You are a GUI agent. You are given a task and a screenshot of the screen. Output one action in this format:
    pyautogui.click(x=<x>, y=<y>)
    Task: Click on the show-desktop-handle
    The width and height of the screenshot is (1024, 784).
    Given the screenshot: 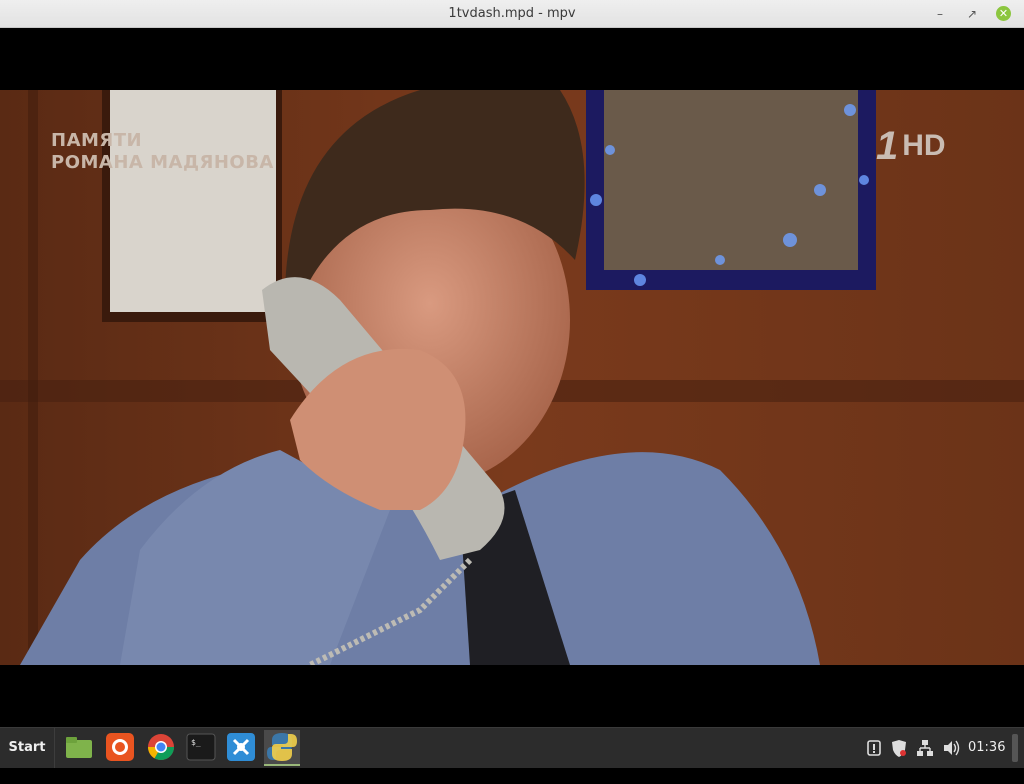 What is the action you would take?
    pyautogui.click(x=1015, y=748)
    